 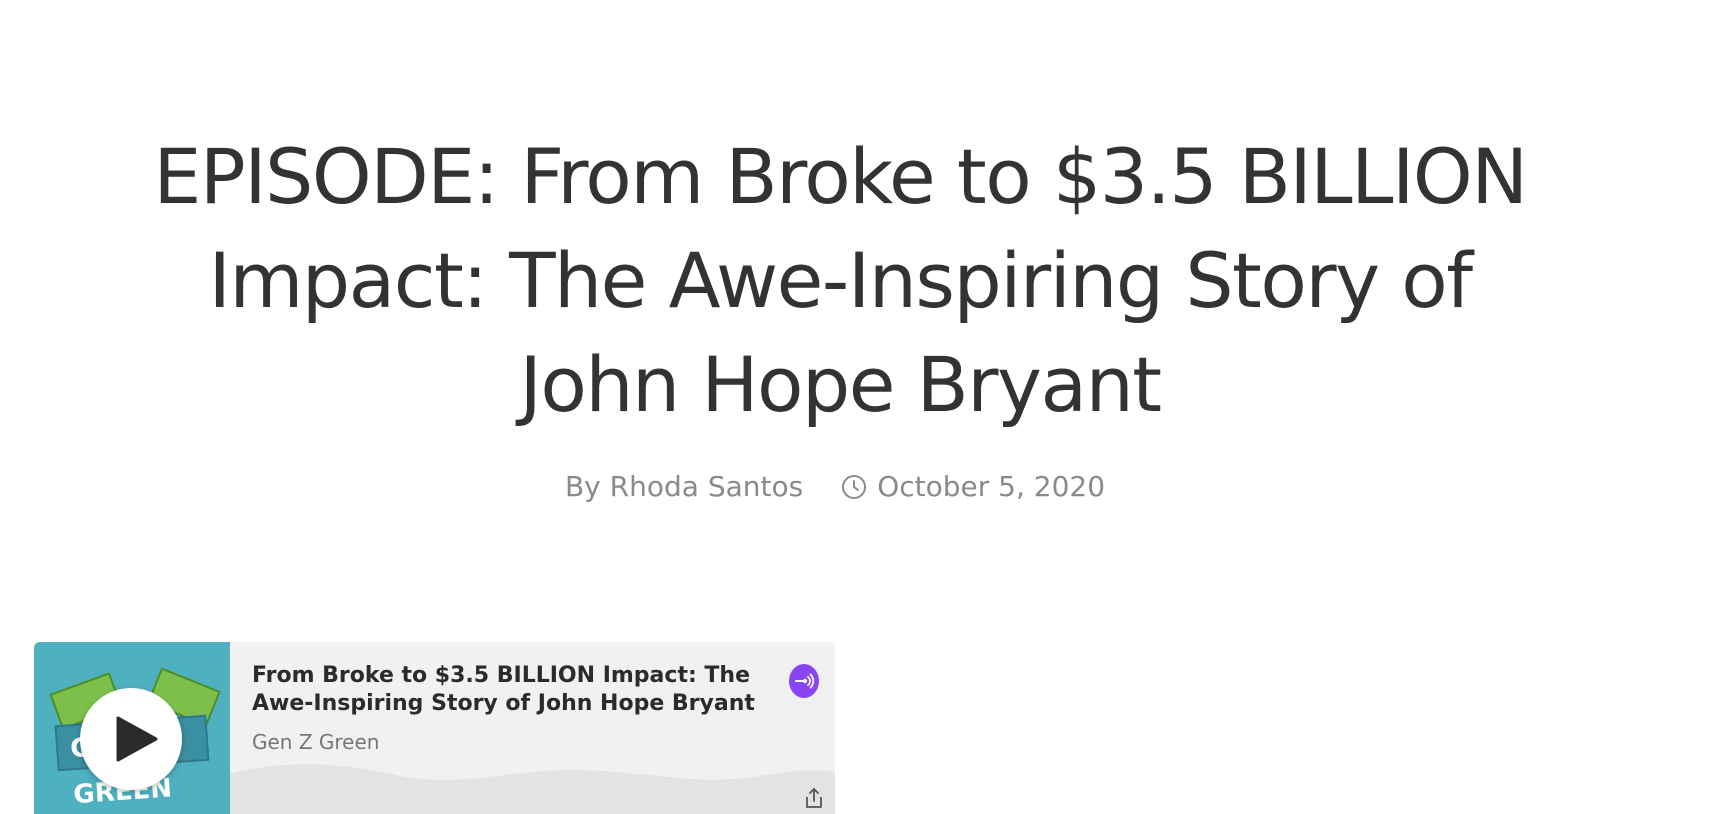 What do you see at coordinates (854, 486) in the screenshot?
I see `clock-icon` at bounding box center [854, 486].